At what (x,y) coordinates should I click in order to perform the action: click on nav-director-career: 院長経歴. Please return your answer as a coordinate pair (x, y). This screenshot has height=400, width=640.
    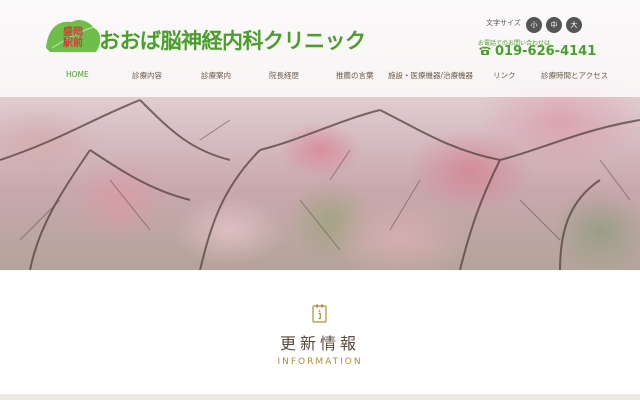
    Looking at the image, I should click on (284, 75).